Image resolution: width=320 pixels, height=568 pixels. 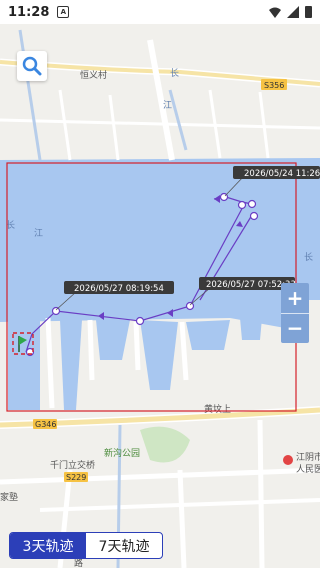 I want to click on zoom-control: + −, so click(x=295, y=313).